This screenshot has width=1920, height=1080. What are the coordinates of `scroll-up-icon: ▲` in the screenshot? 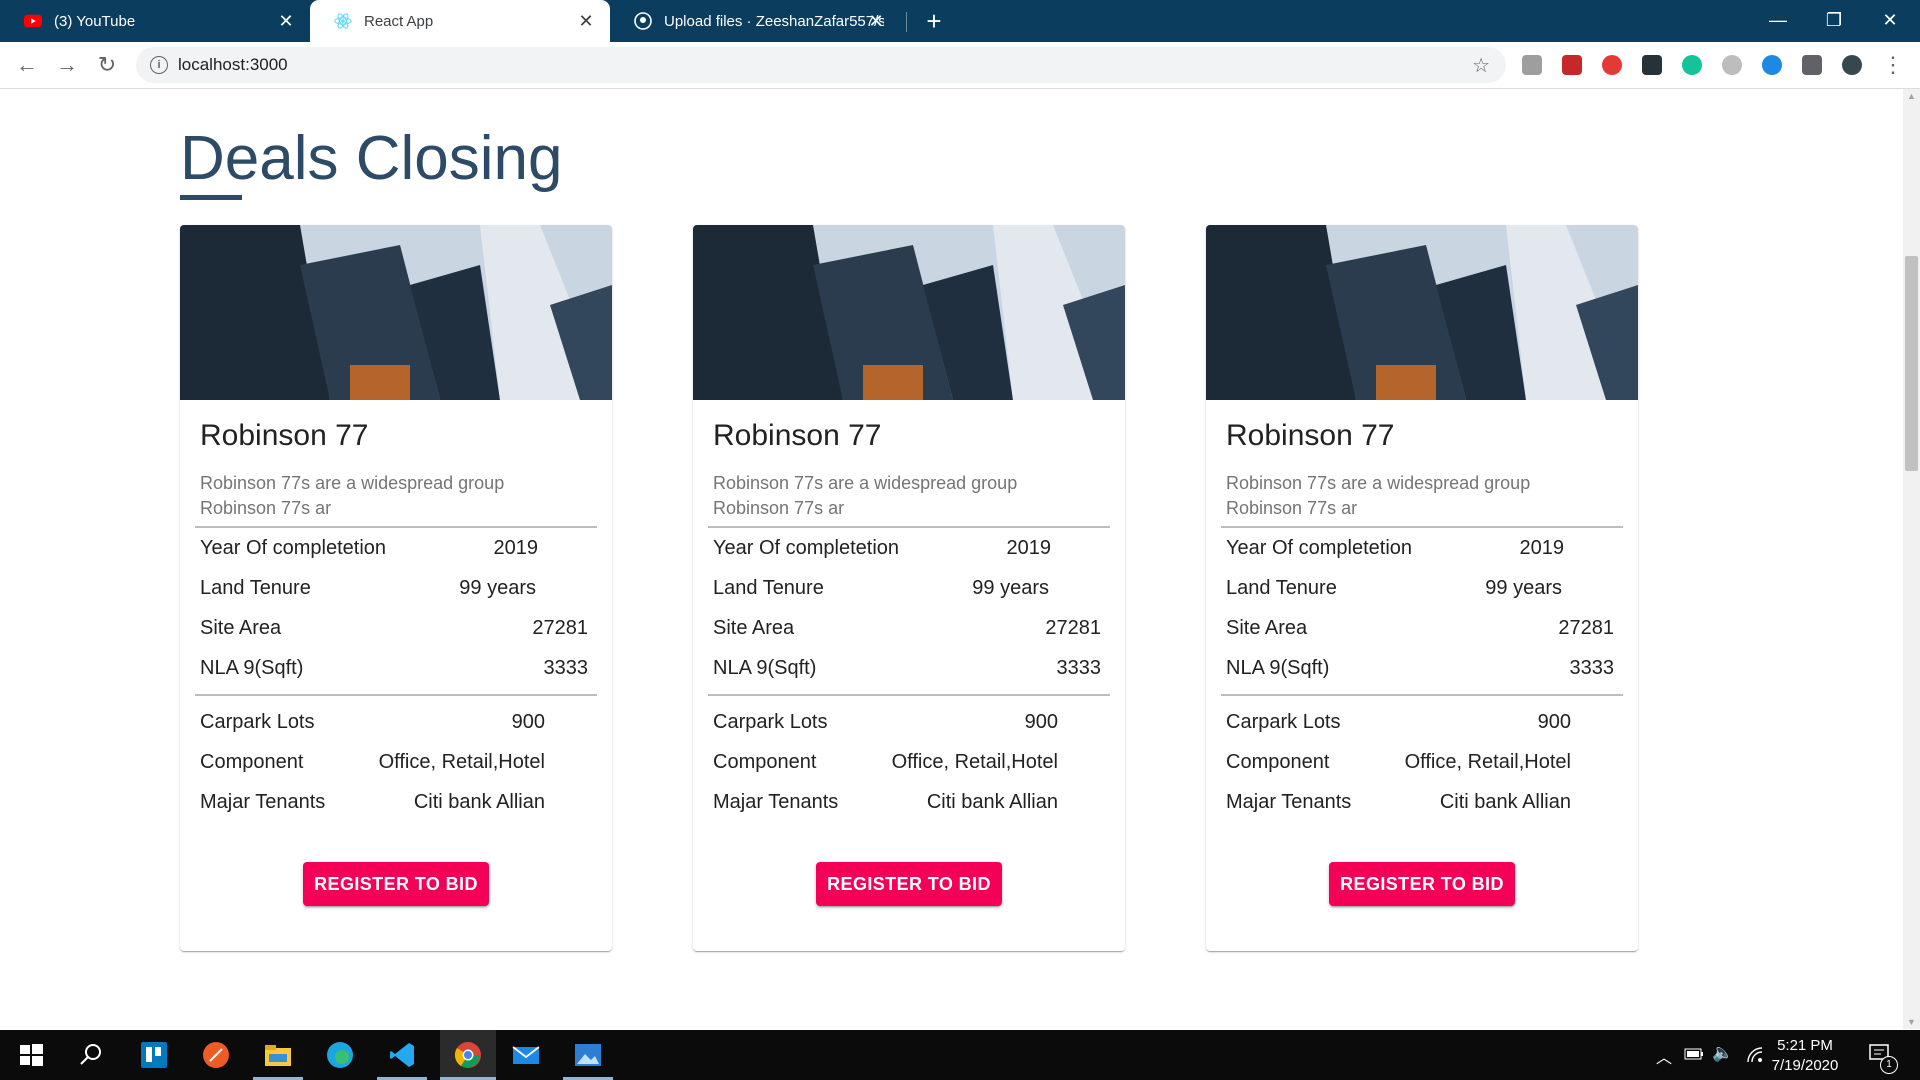 It's located at (1911, 96).